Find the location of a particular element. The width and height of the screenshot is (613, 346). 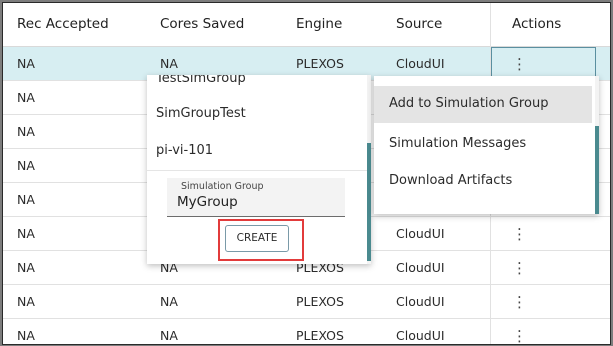

menu-item-label: Download Artifacts is located at coordinates (451, 180).